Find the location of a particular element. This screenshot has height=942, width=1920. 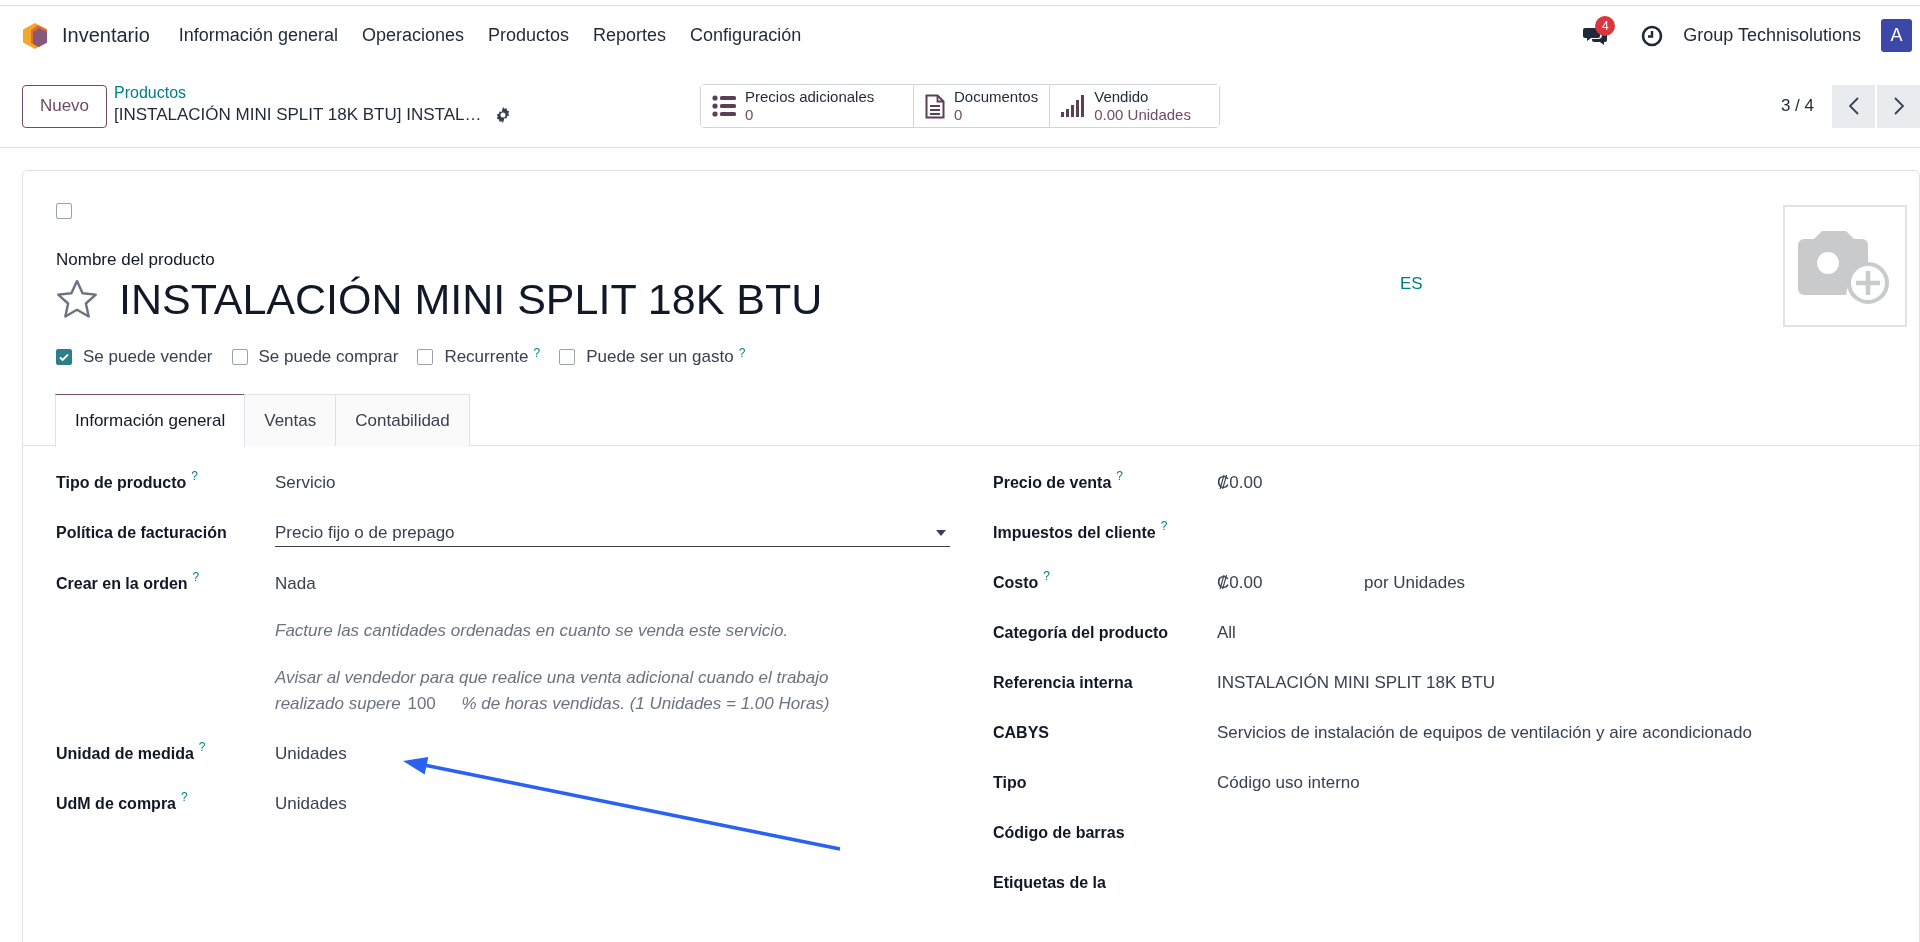

checkbox-label: Se puede vender is located at coordinates (148, 357).